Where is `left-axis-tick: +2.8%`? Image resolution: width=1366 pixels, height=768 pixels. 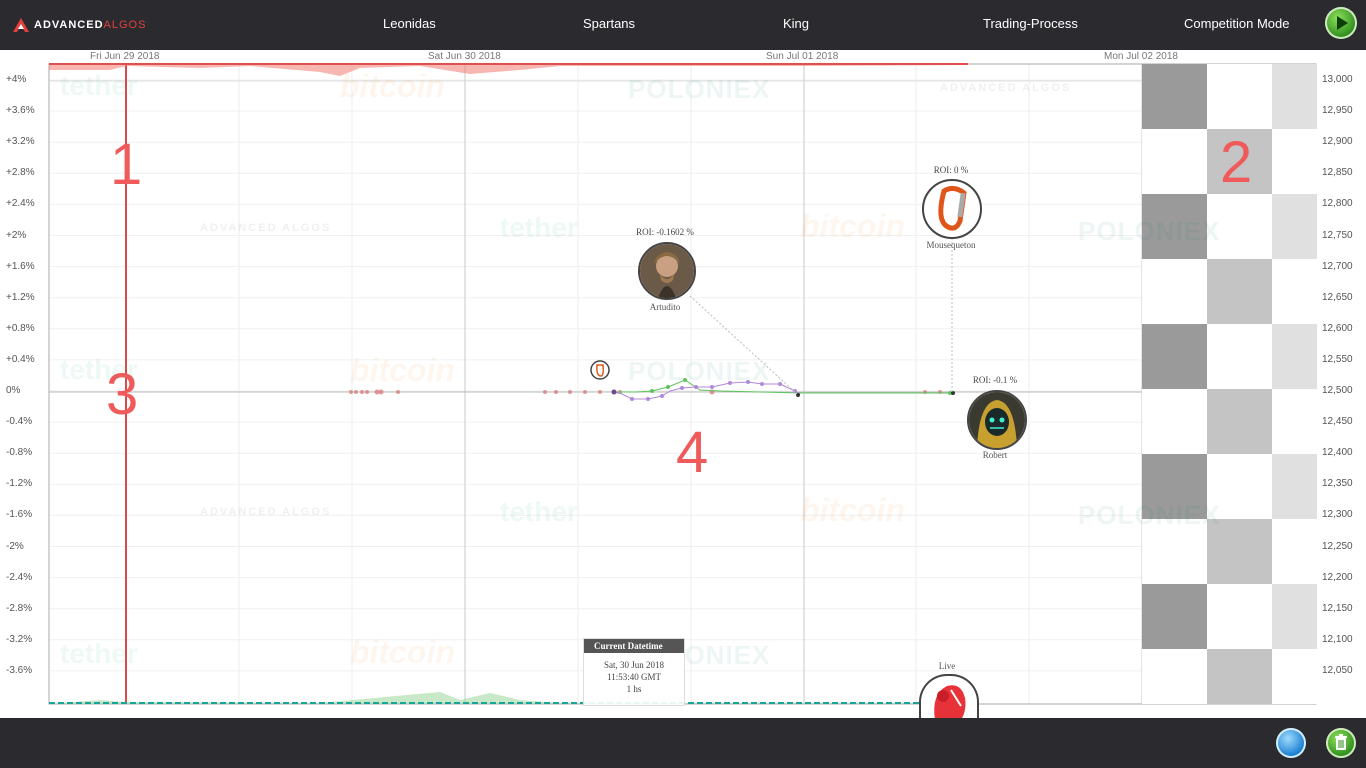 left-axis-tick: +2.8% is located at coordinates (20, 173).